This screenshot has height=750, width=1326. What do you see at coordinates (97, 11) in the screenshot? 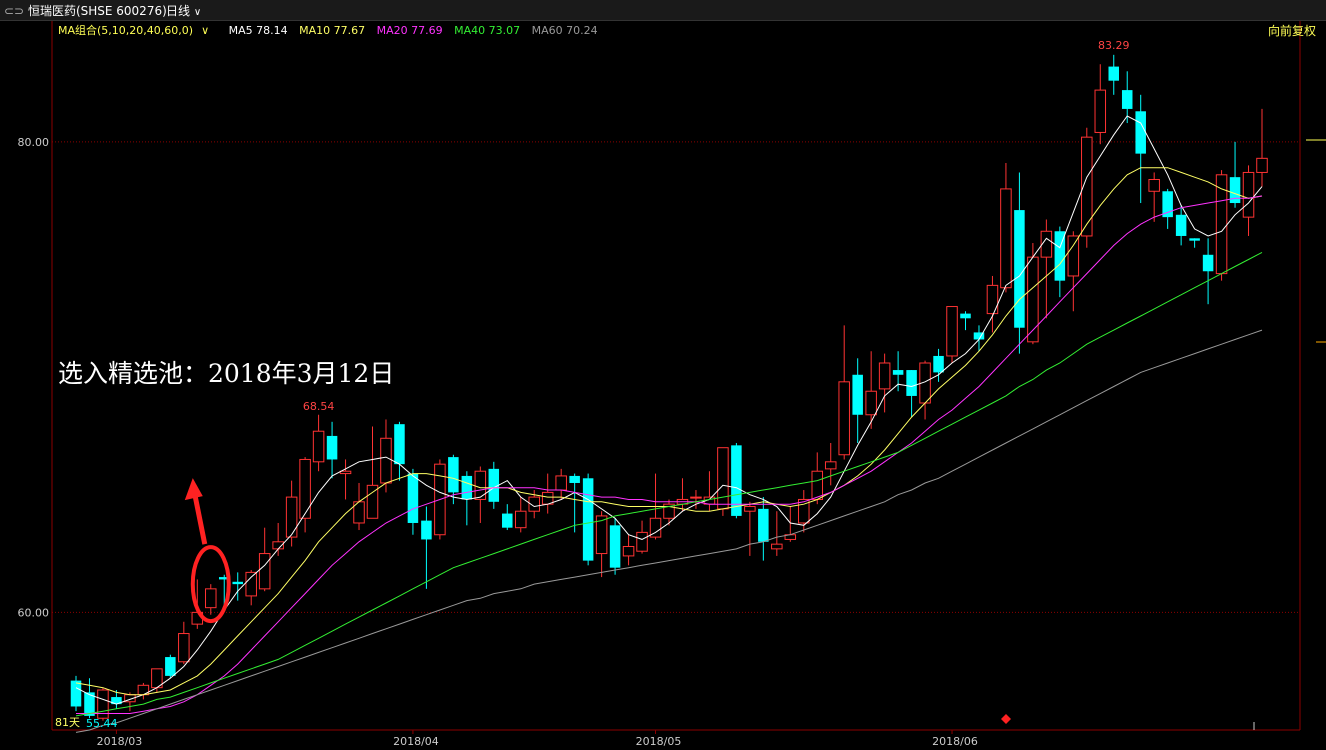
I see `symbol-label: 恒瑞医药(SHSE 600276)` at bounding box center [97, 11].